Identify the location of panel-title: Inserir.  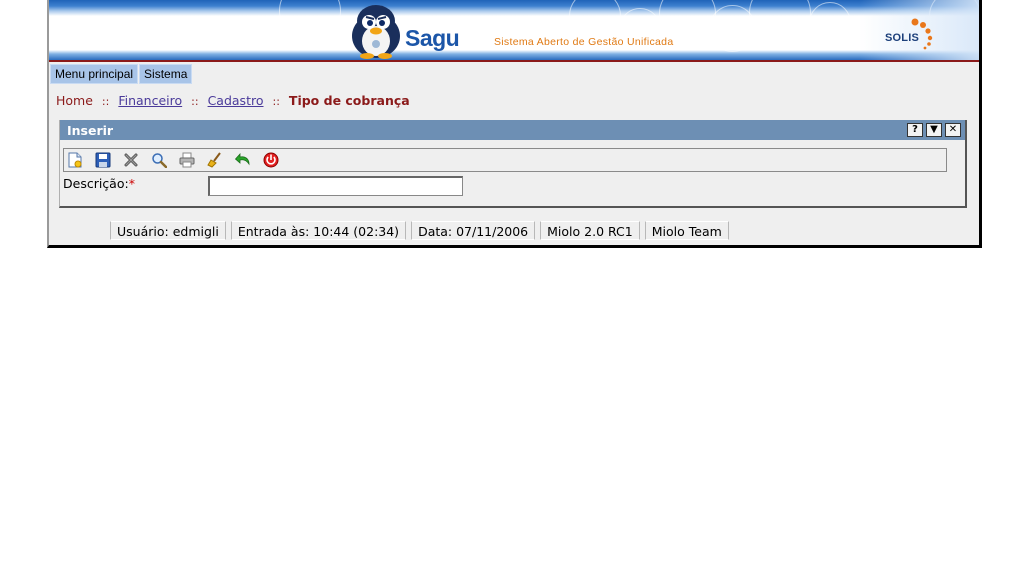
(90, 130).